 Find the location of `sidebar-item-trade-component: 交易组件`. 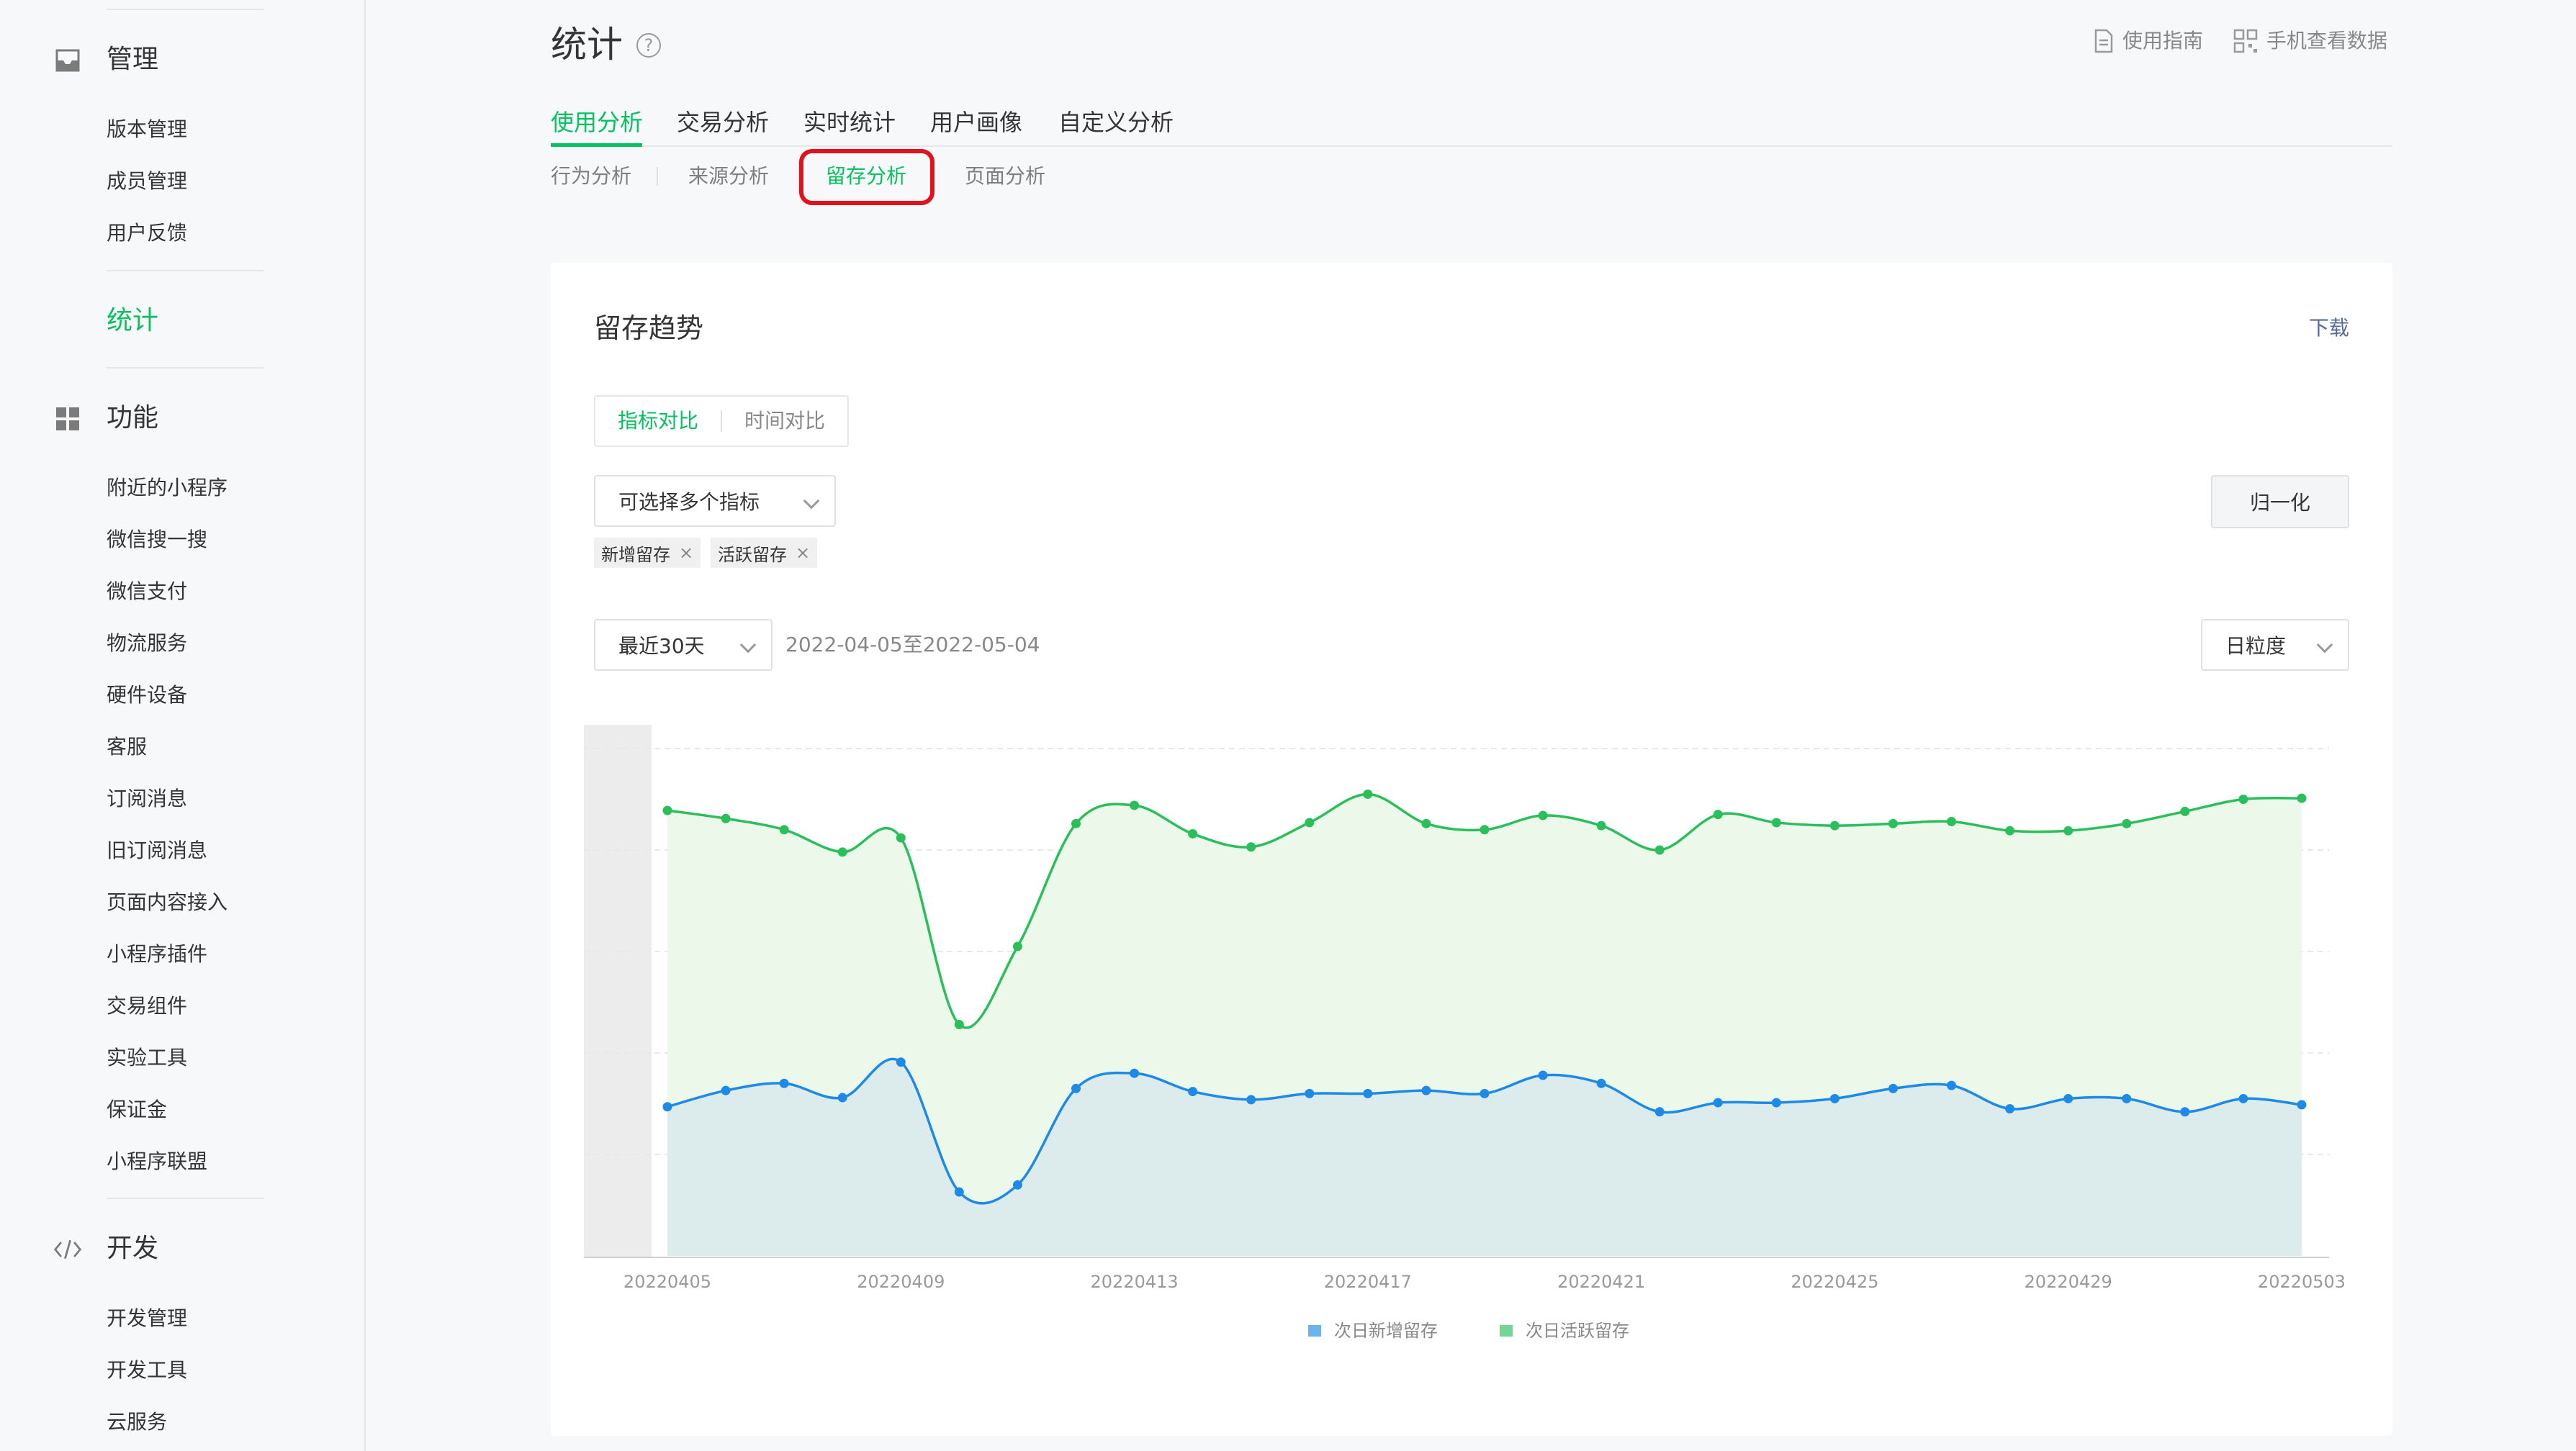

sidebar-item-trade-component: 交易组件 is located at coordinates (147, 1006).